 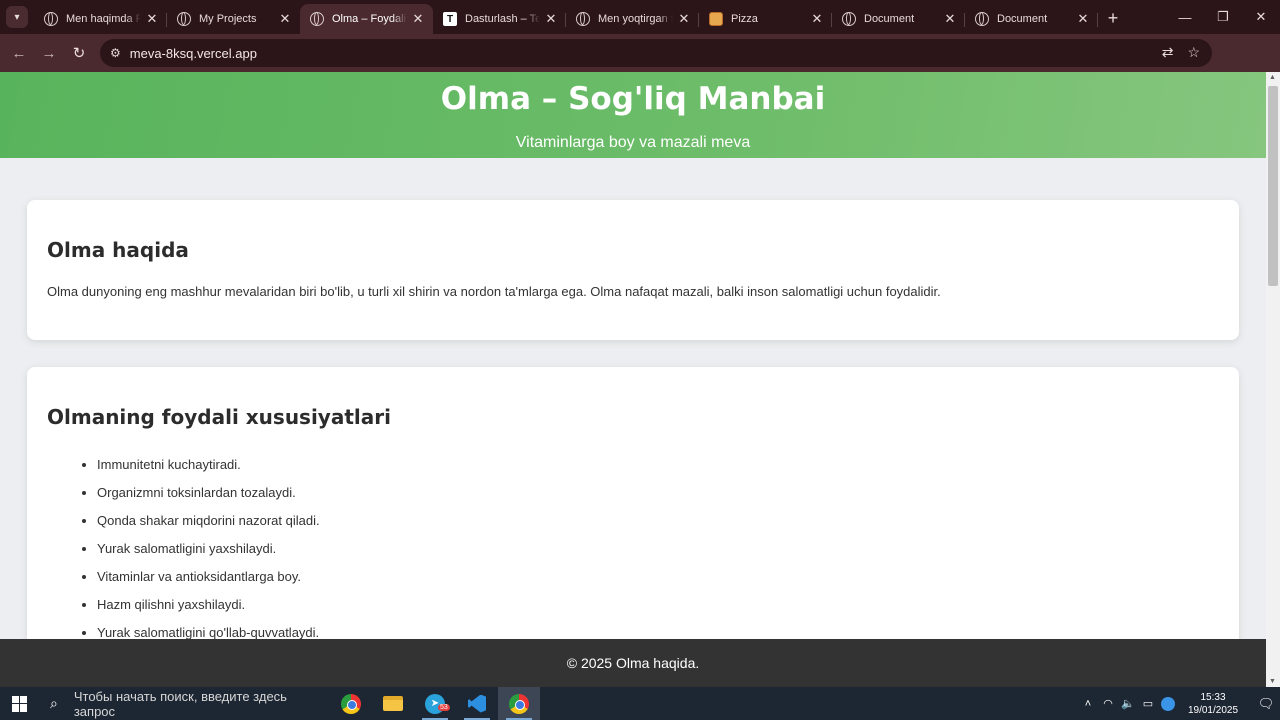 What do you see at coordinates (369, 19) in the screenshot?
I see `tab-title: Olma – Foydali M` at bounding box center [369, 19].